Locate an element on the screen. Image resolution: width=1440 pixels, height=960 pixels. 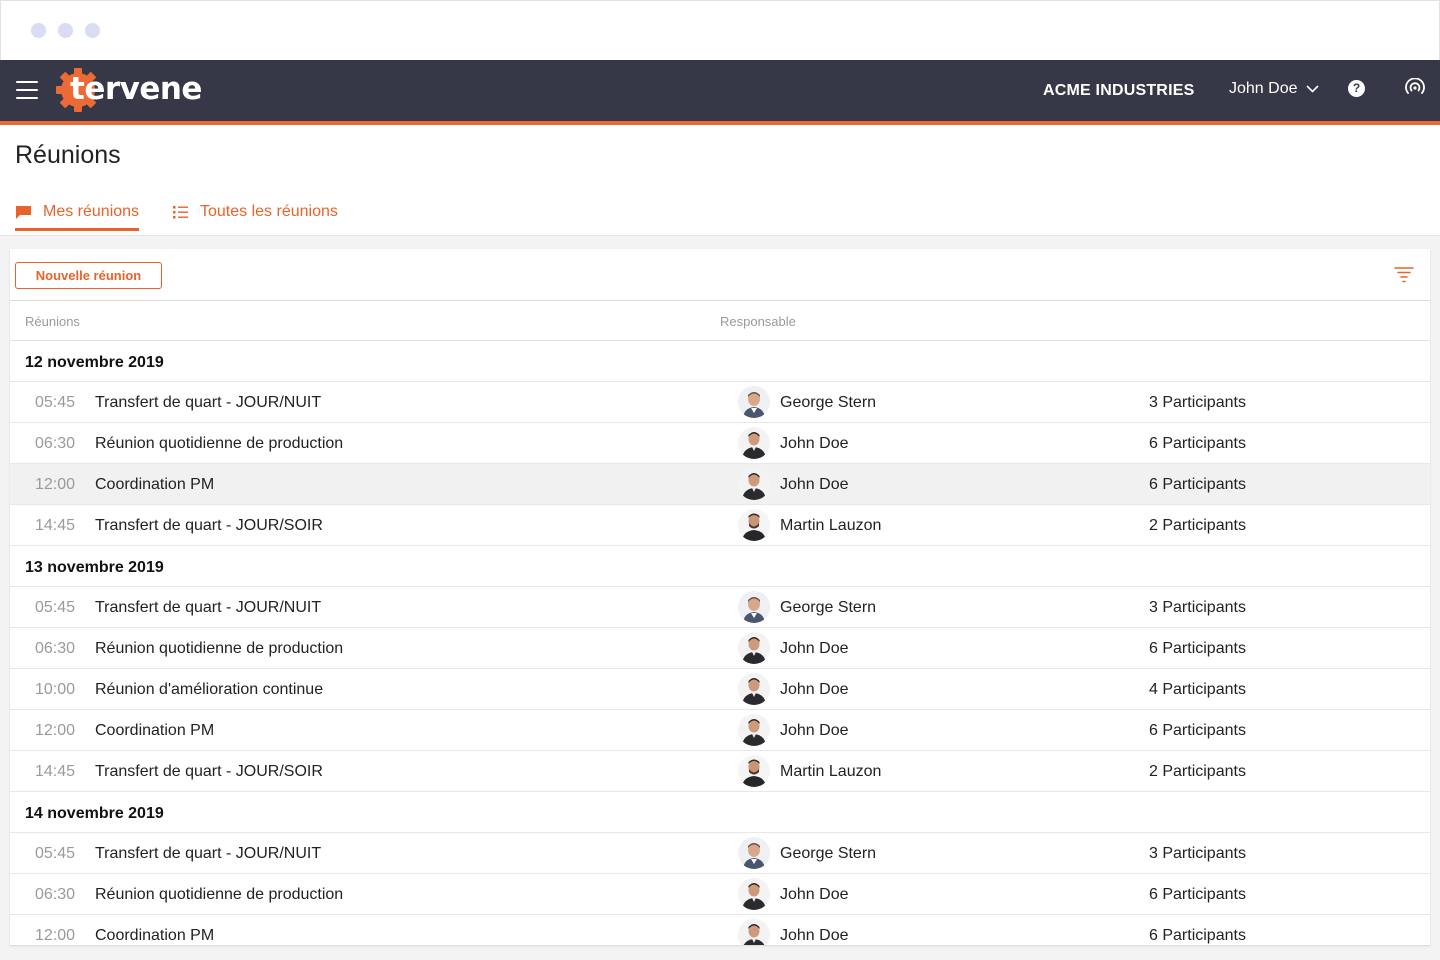
group-date-header: 12 novembre 2019 is located at coordinates (720, 361).